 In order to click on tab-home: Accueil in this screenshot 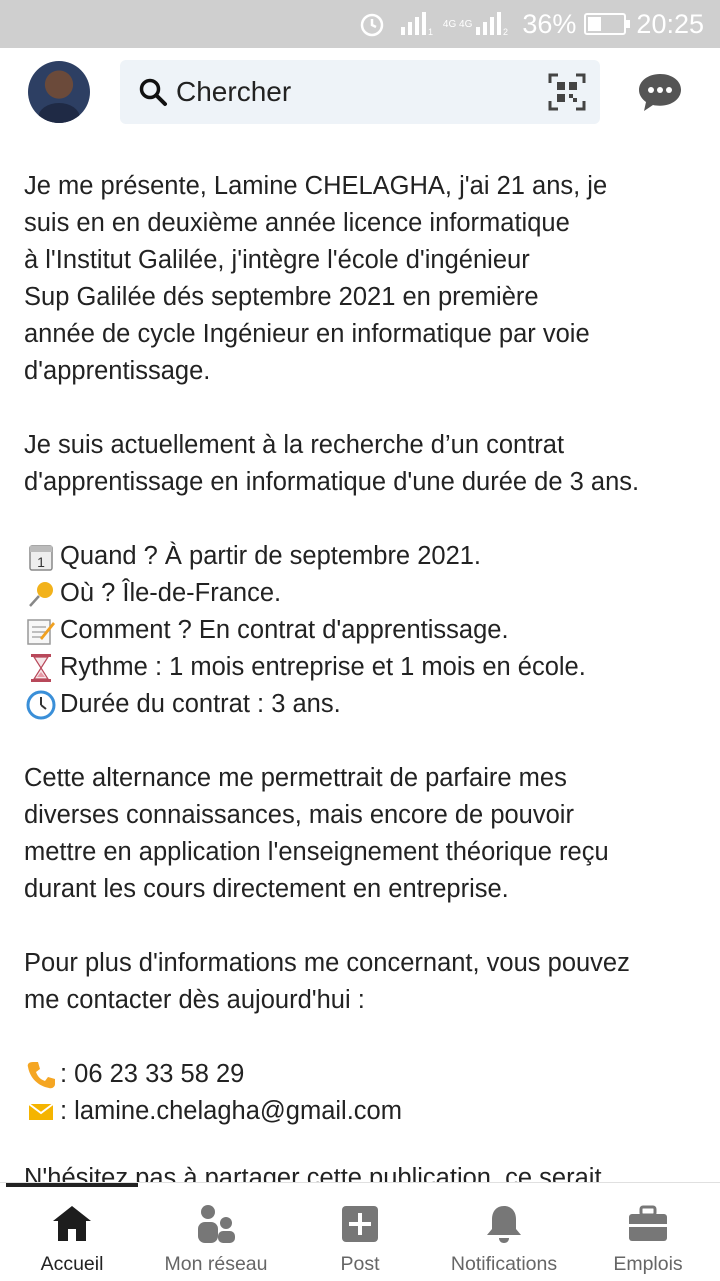, I will do `click(72, 1232)`.